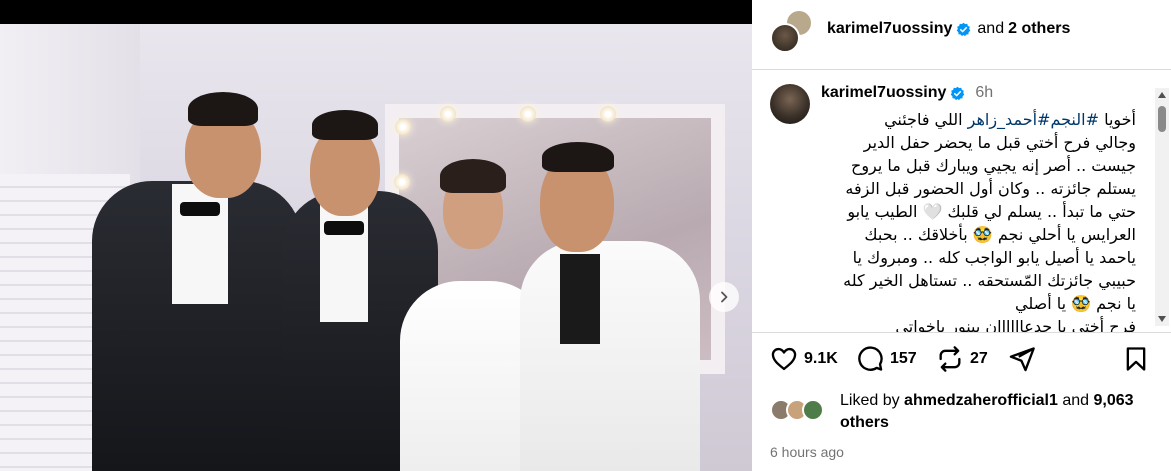 Image resolution: width=1171 pixels, height=471 pixels. Describe the element at coordinates (807, 452) in the screenshot. I see `post-timestamp: 6 hours ago` at that location.